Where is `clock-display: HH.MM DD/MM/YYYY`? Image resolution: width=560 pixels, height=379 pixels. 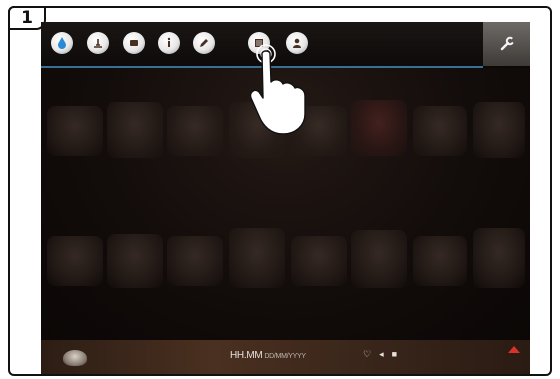 clock-display: HH.MM DD/MM/YYYY is located at coordinates (268, 355).